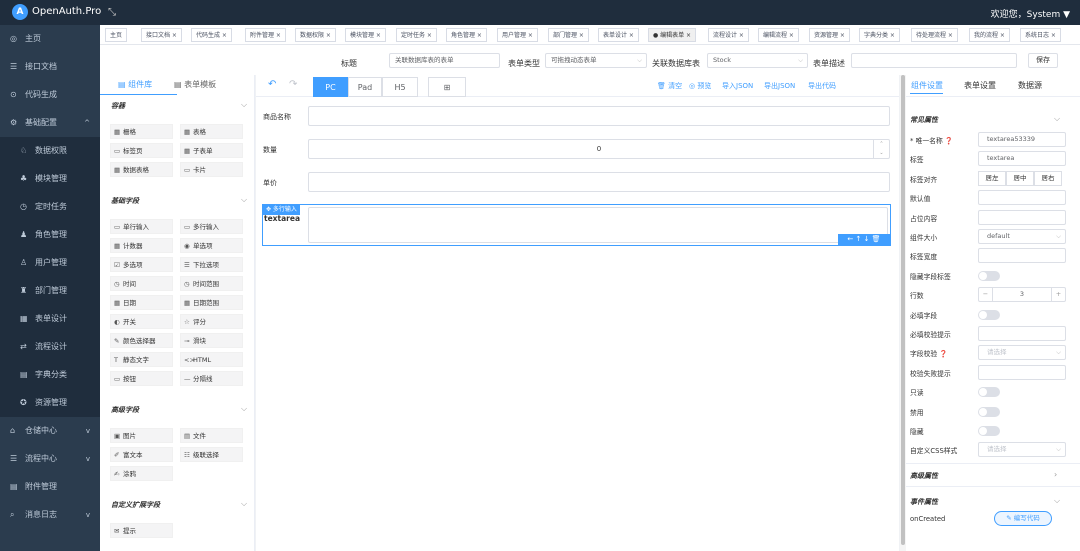 The height and width of the screenshot is (551, 1080). I want to click on redo-icon: ↷, so click(293, 84).